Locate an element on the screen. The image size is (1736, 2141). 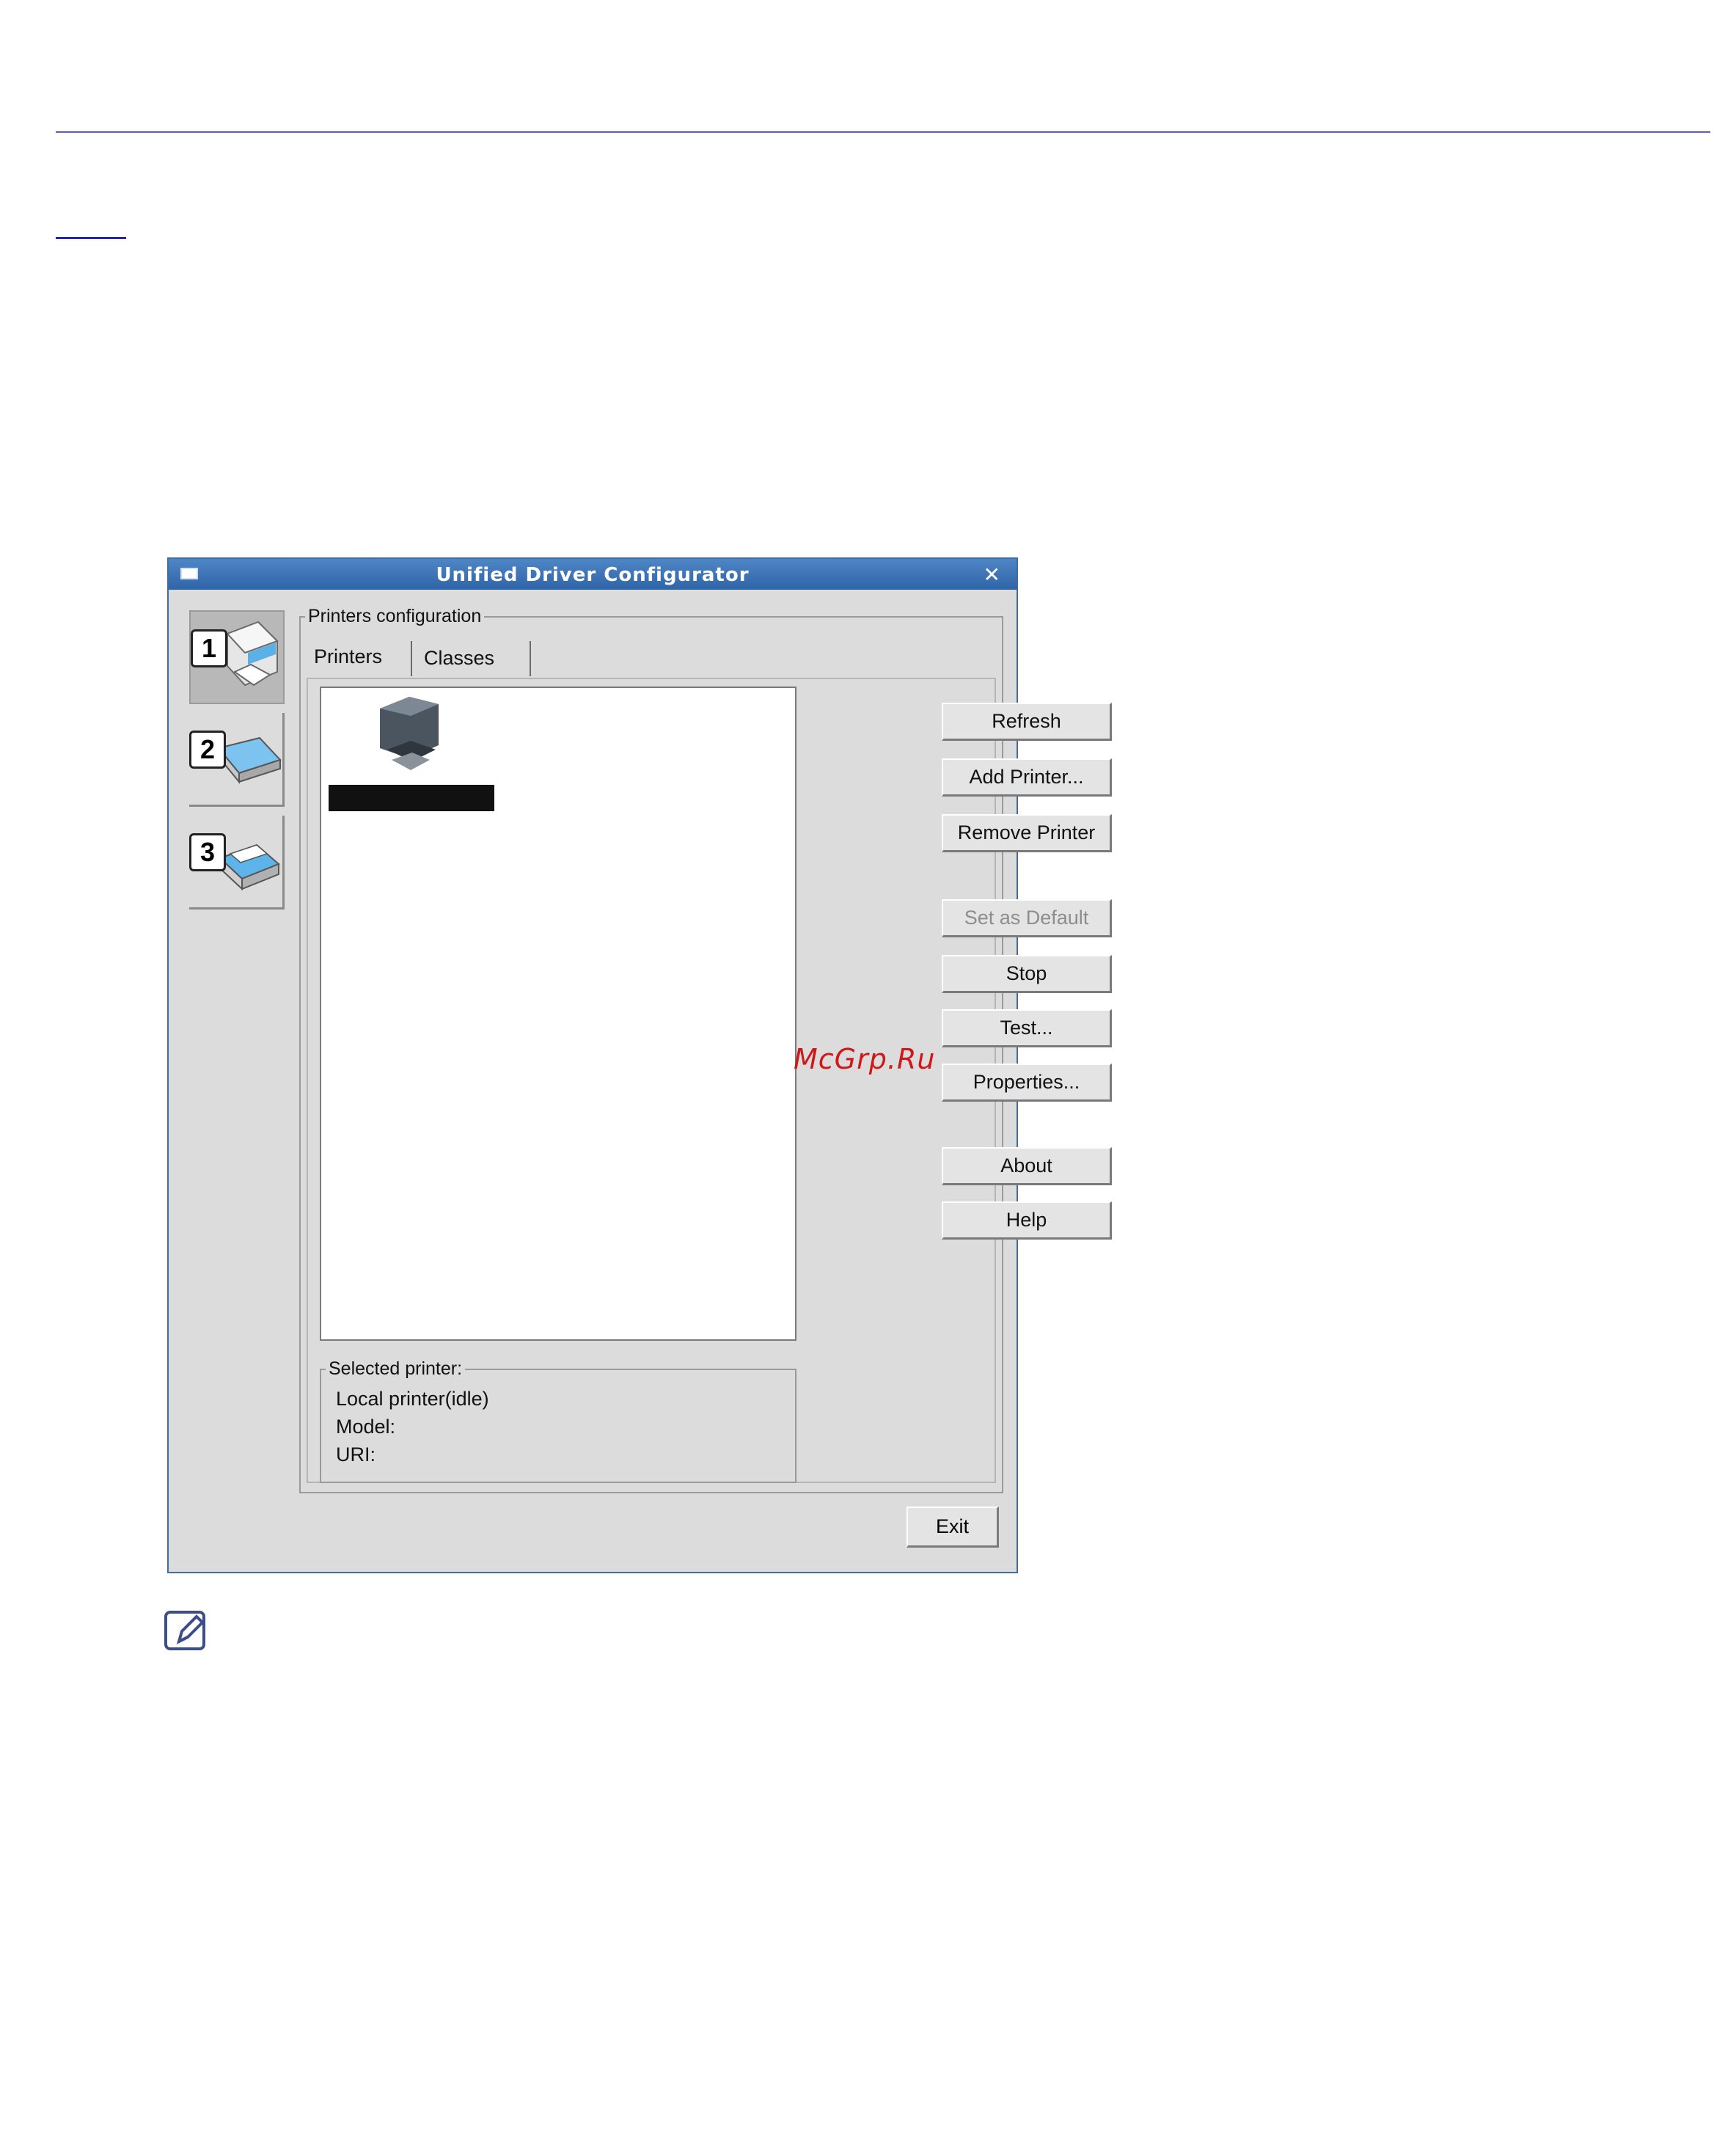
printer-device-icon is located at coordinates (410, 733).